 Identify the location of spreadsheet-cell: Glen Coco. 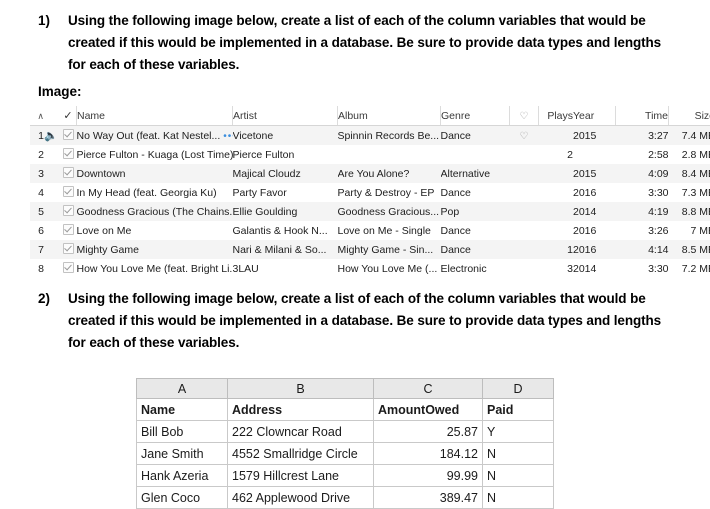
(182, 498).